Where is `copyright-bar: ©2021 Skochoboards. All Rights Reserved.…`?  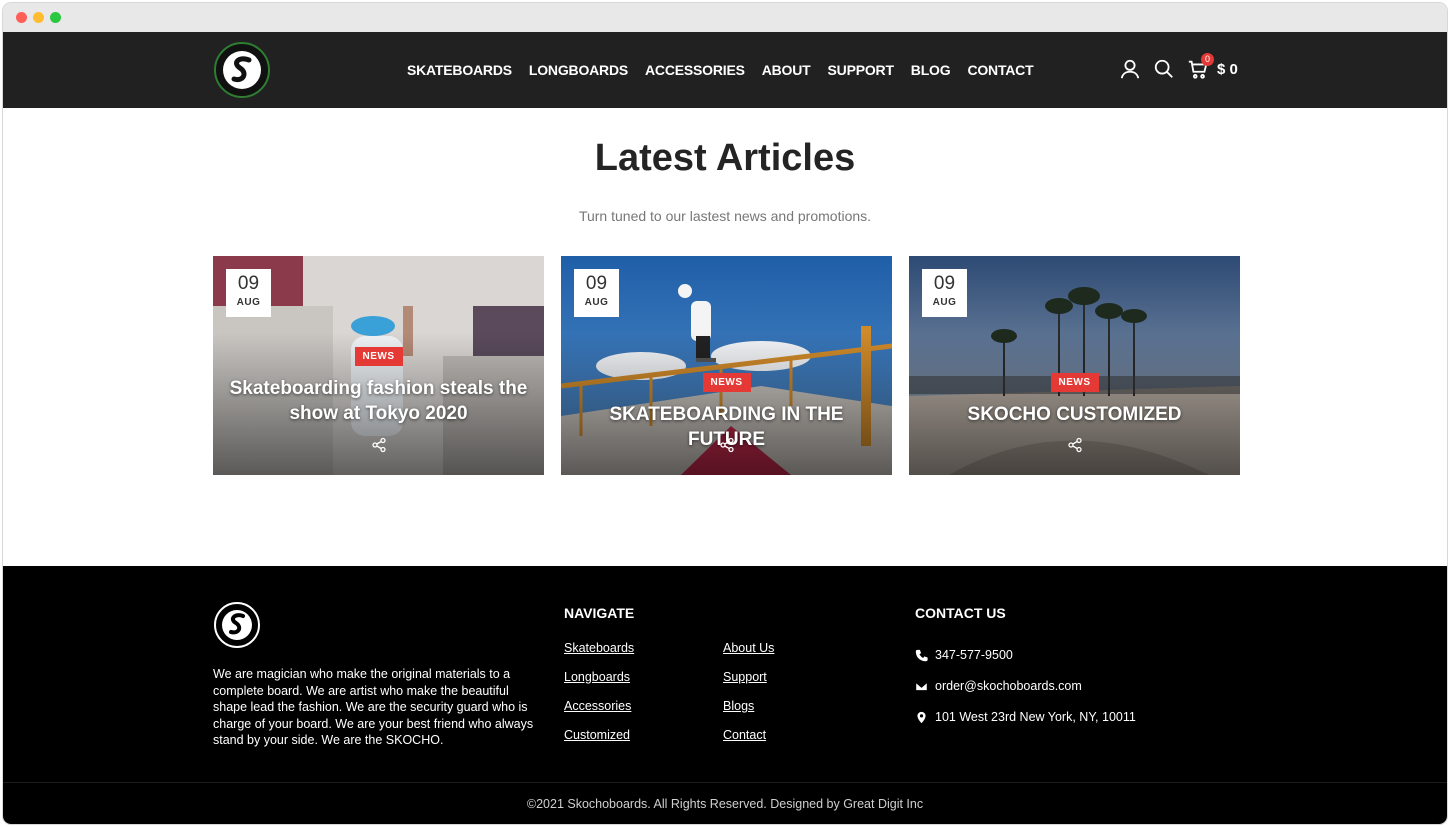
copyright-bar: ©2021 Skochoboards. All Rights Reserved.… is located at coordinates (725, 803).